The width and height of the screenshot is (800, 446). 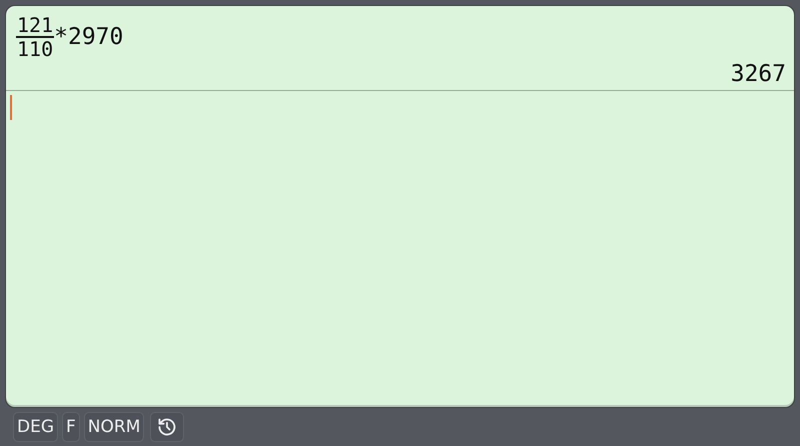 What do you see at coordinates (89, 37) in the screenshot?
I see `expression-text: *2970` at bounding box center [89, 37].